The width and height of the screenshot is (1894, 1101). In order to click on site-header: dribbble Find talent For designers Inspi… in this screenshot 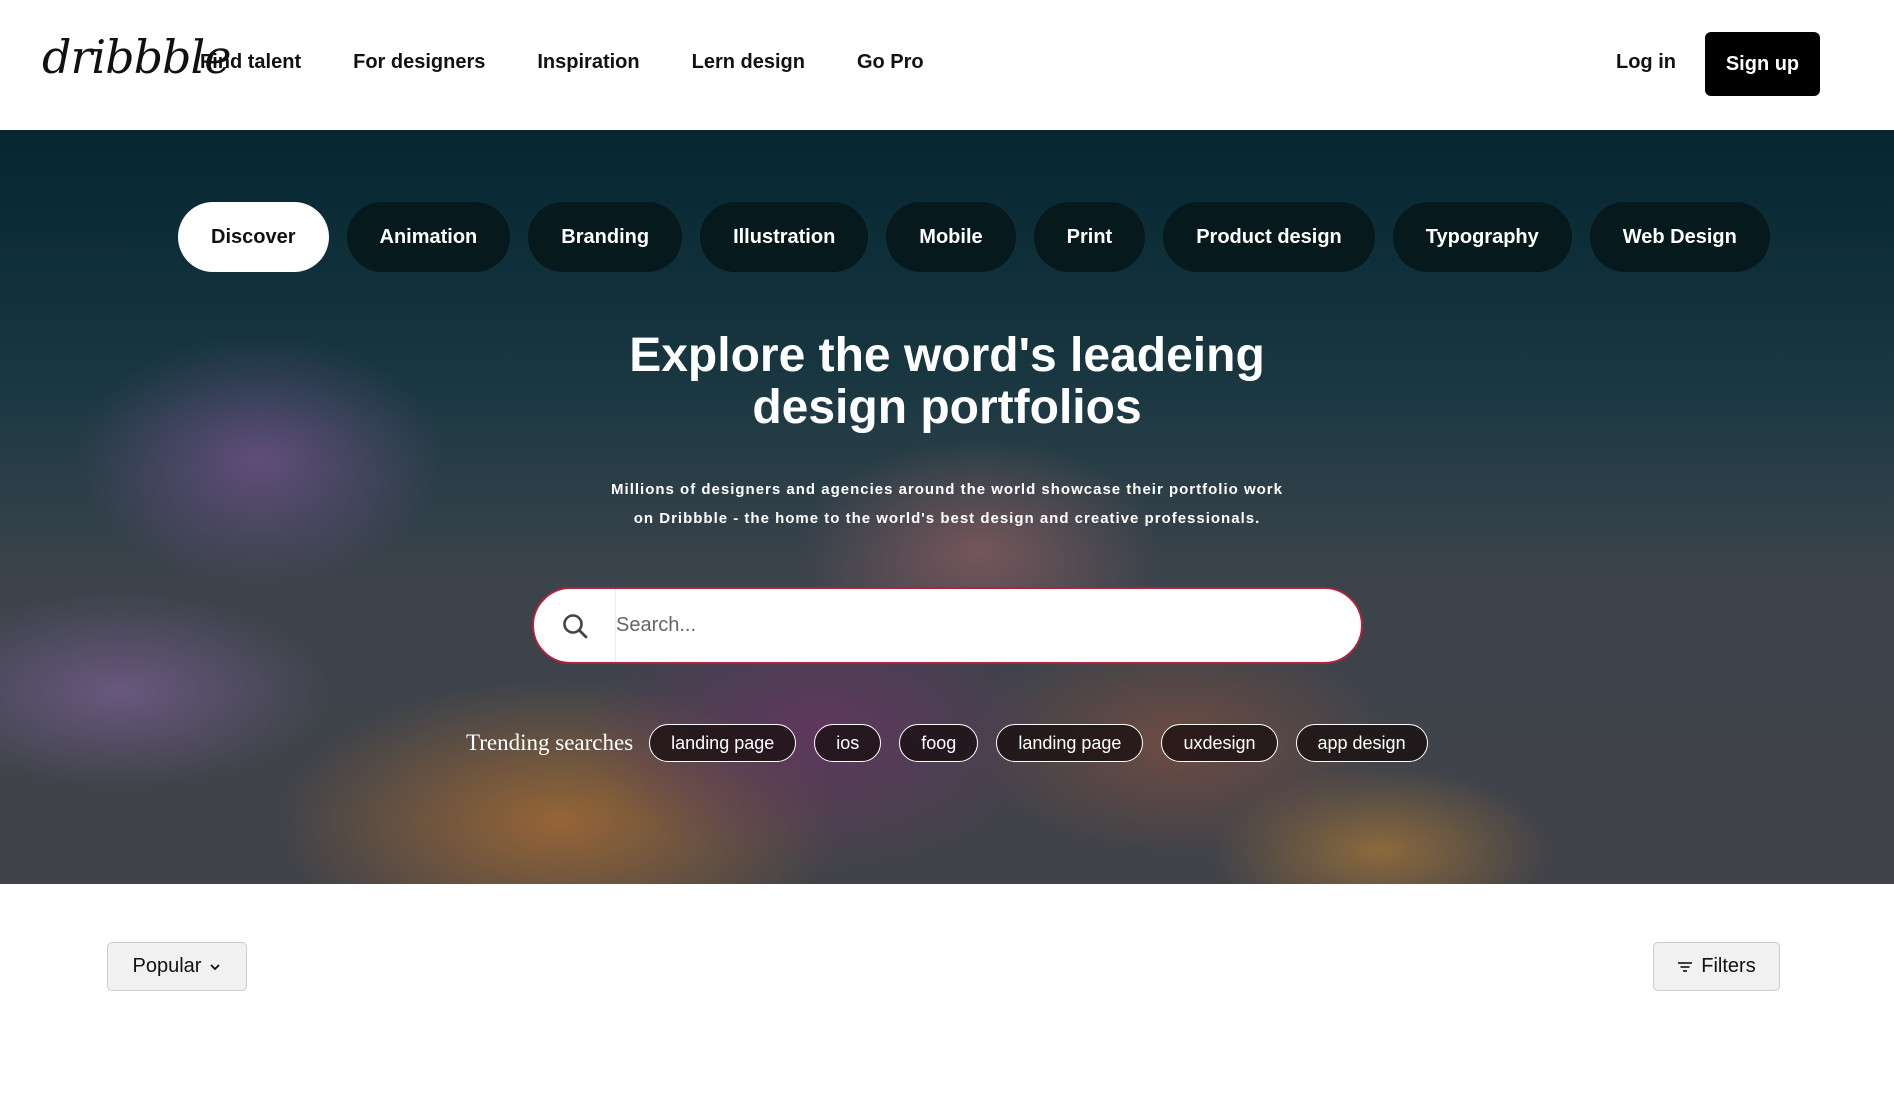, I will do `click(947, 65)`.